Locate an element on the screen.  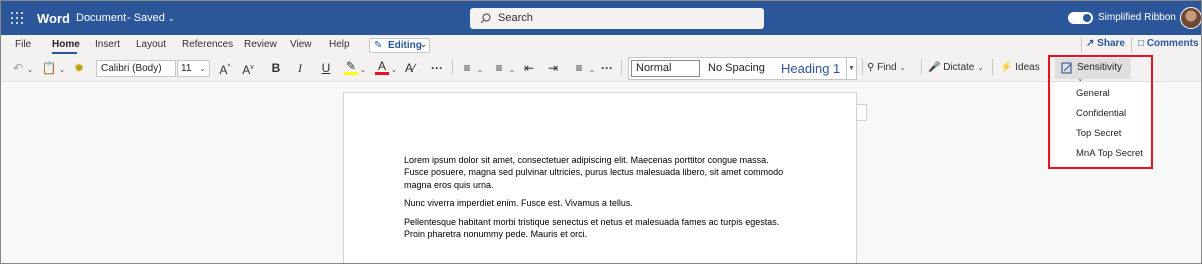
share-button: ↗ Share is located at coordinates (1105, 43).